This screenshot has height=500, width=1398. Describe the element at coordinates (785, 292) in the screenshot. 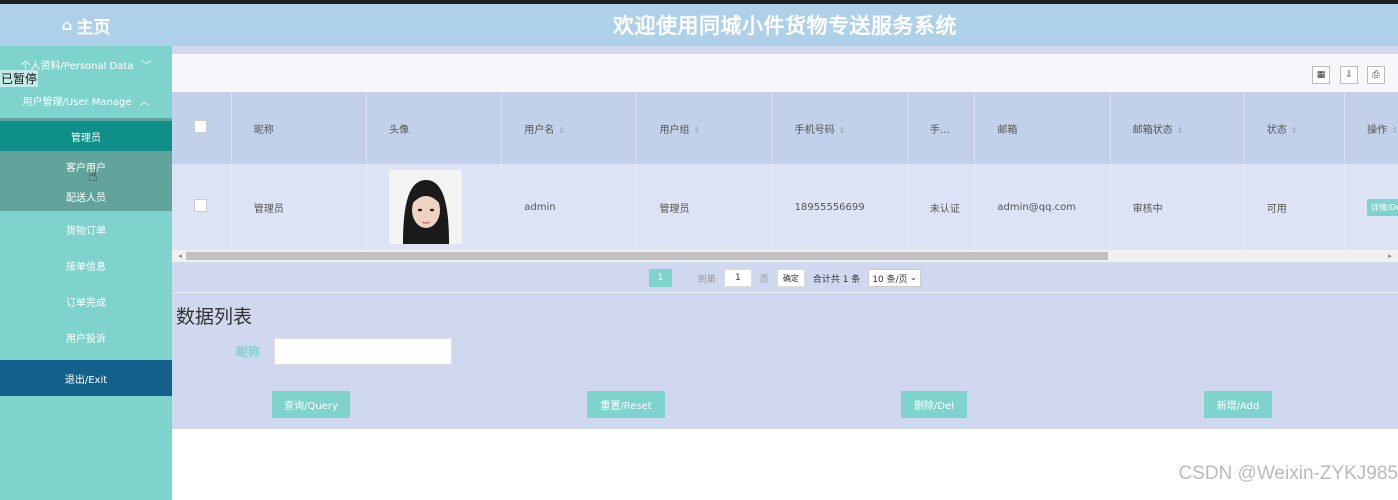

I see `divider` at that location.